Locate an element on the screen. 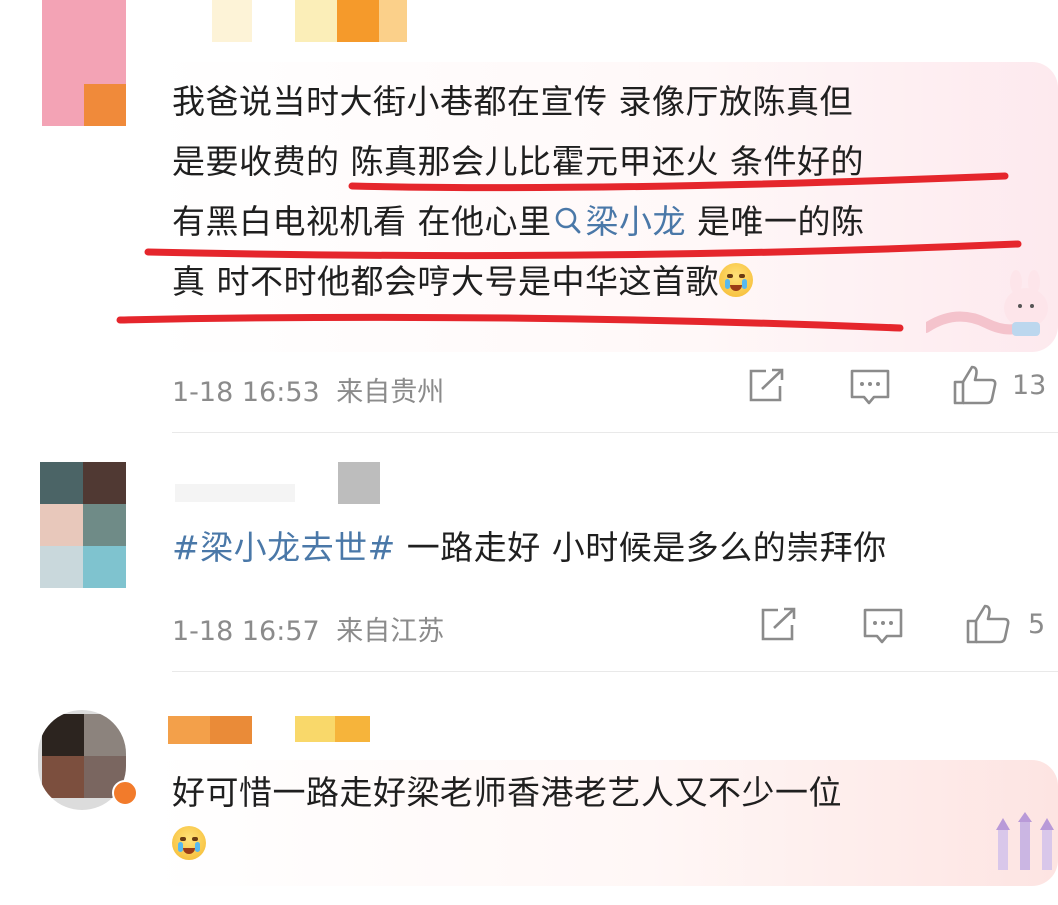 The image size is (1058, 905). comment-text-segment: 一路走好 小时候是多么的崇拜你 is located at coordinates (641, 547).